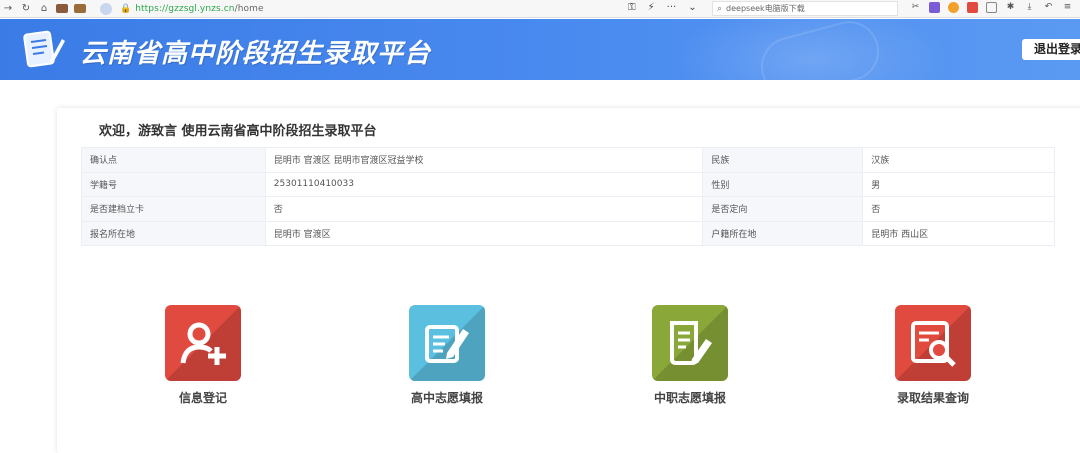 This screenshot has width=1080, height=453. I want to click on extension-red-icon, so click(972, 7).